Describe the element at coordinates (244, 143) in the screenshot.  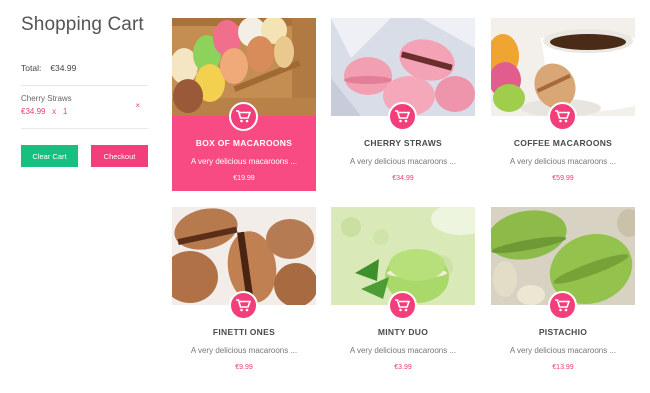
I see `product-name: BOX OF MACAROONS` at that location.